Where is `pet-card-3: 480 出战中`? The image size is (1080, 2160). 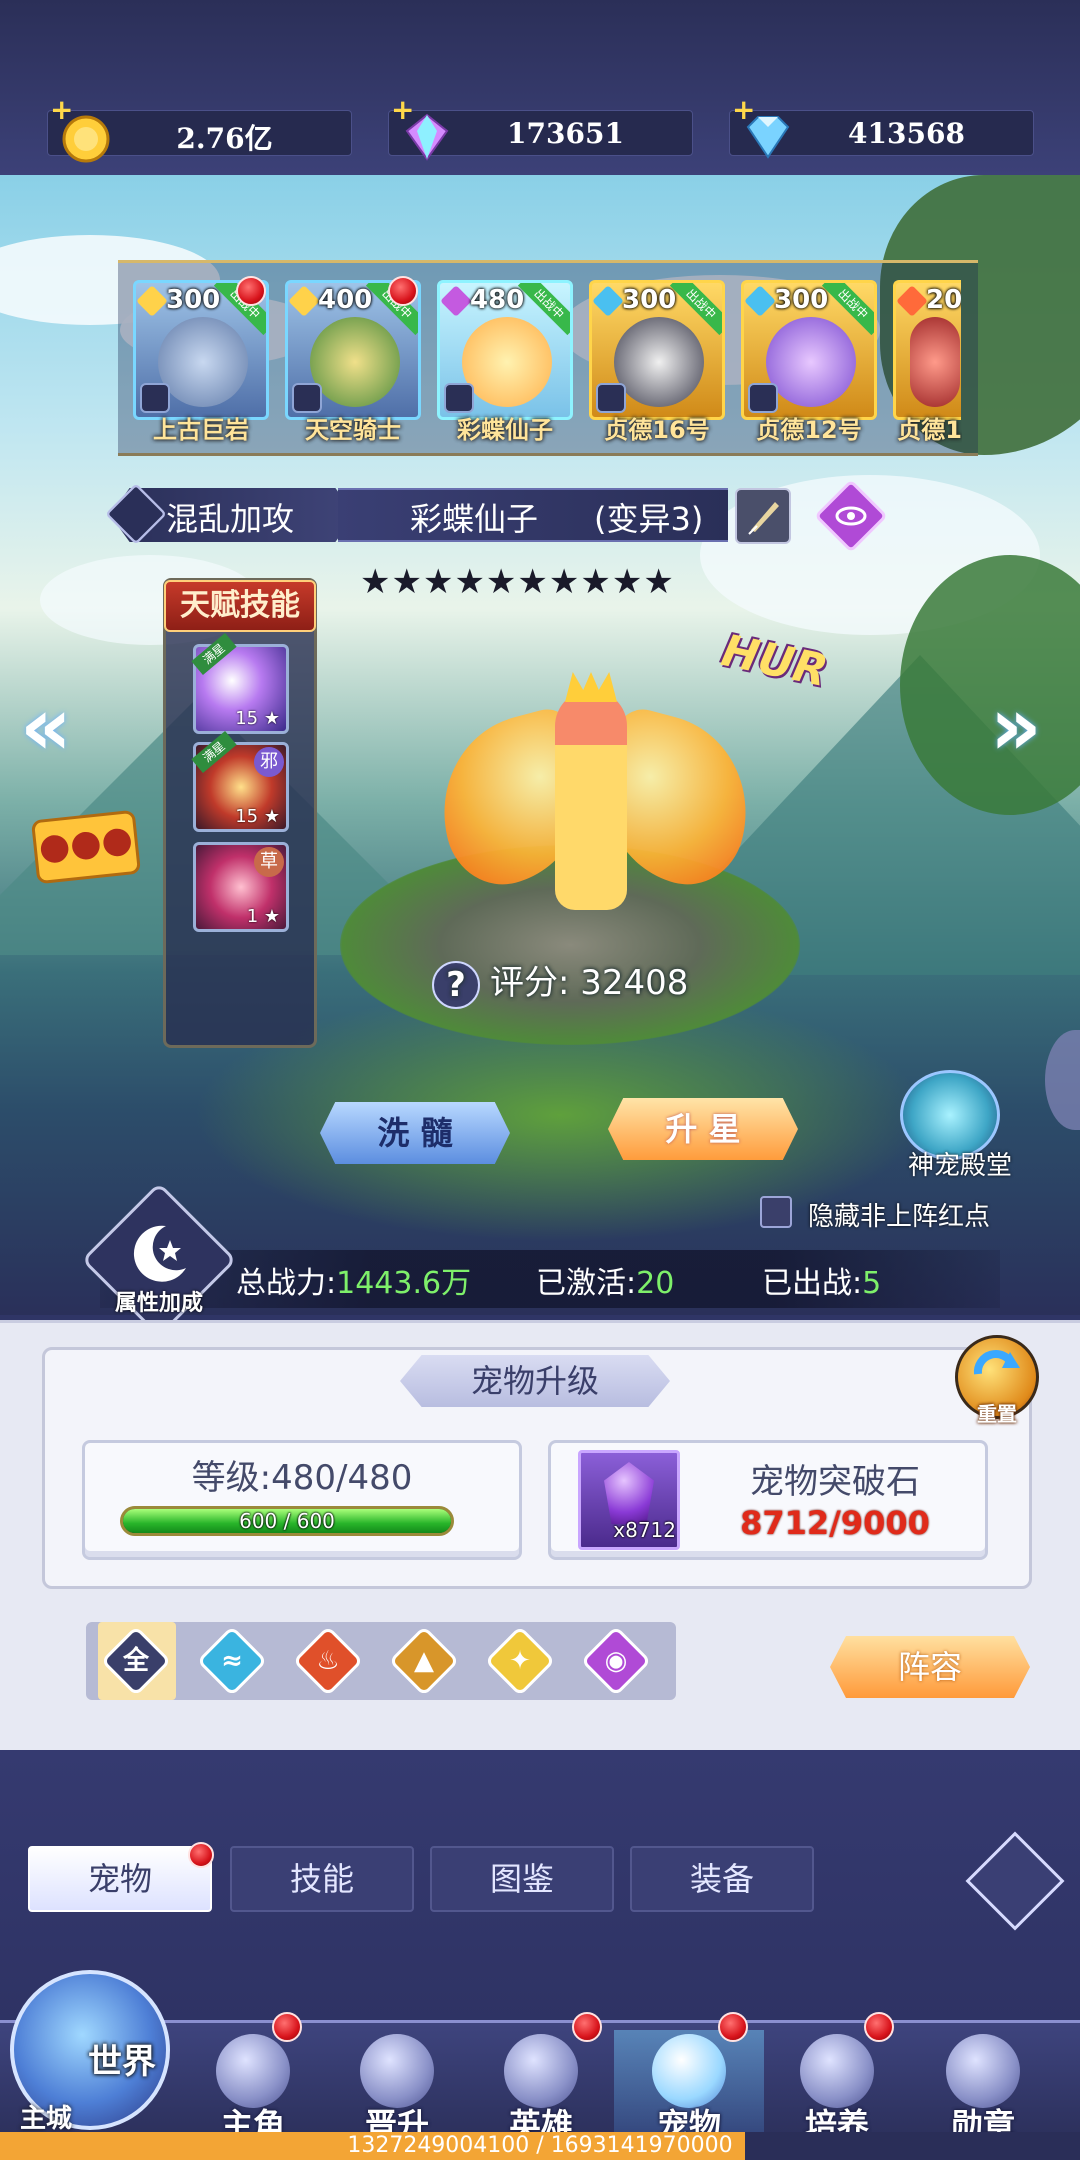
pet-card-3: 480 出战中 is located at coordinates (505, 350).